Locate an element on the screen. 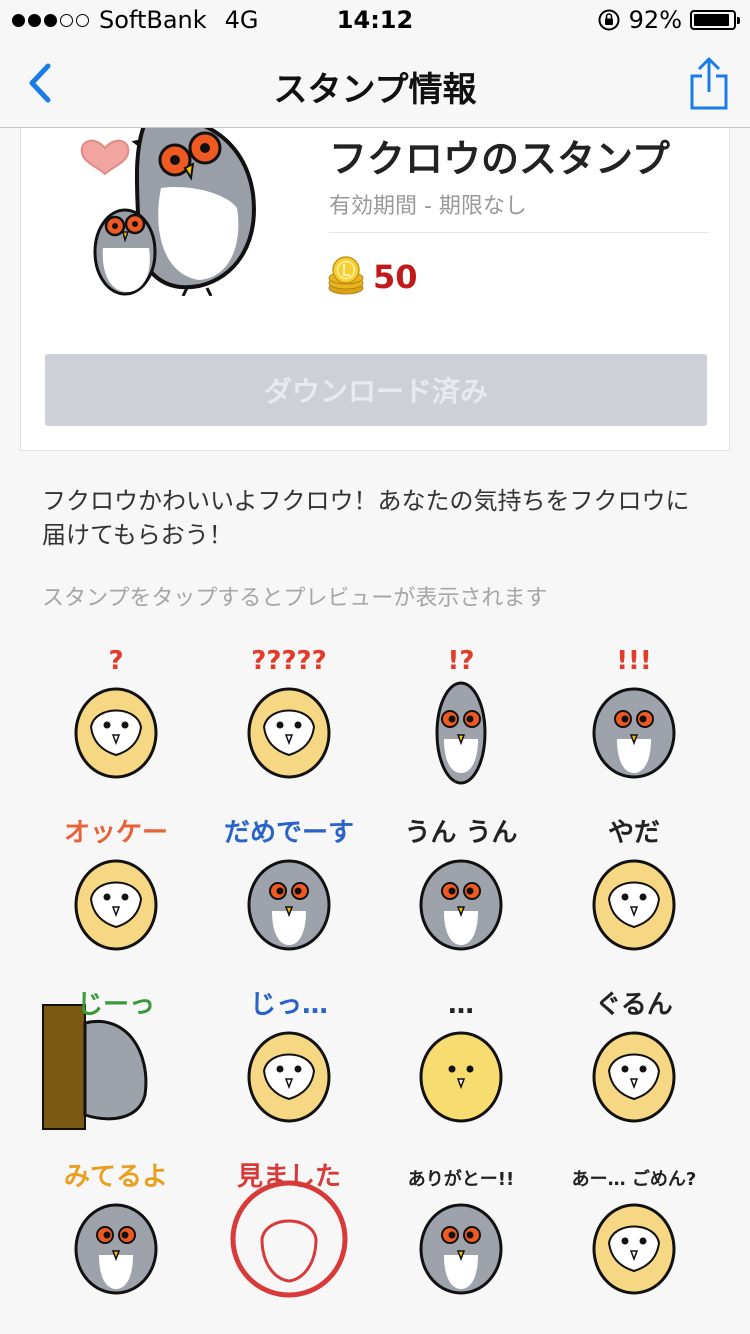 This screenshot has width=750, height=1334. sticker-item: やだ is located at coordinates (634, 886).